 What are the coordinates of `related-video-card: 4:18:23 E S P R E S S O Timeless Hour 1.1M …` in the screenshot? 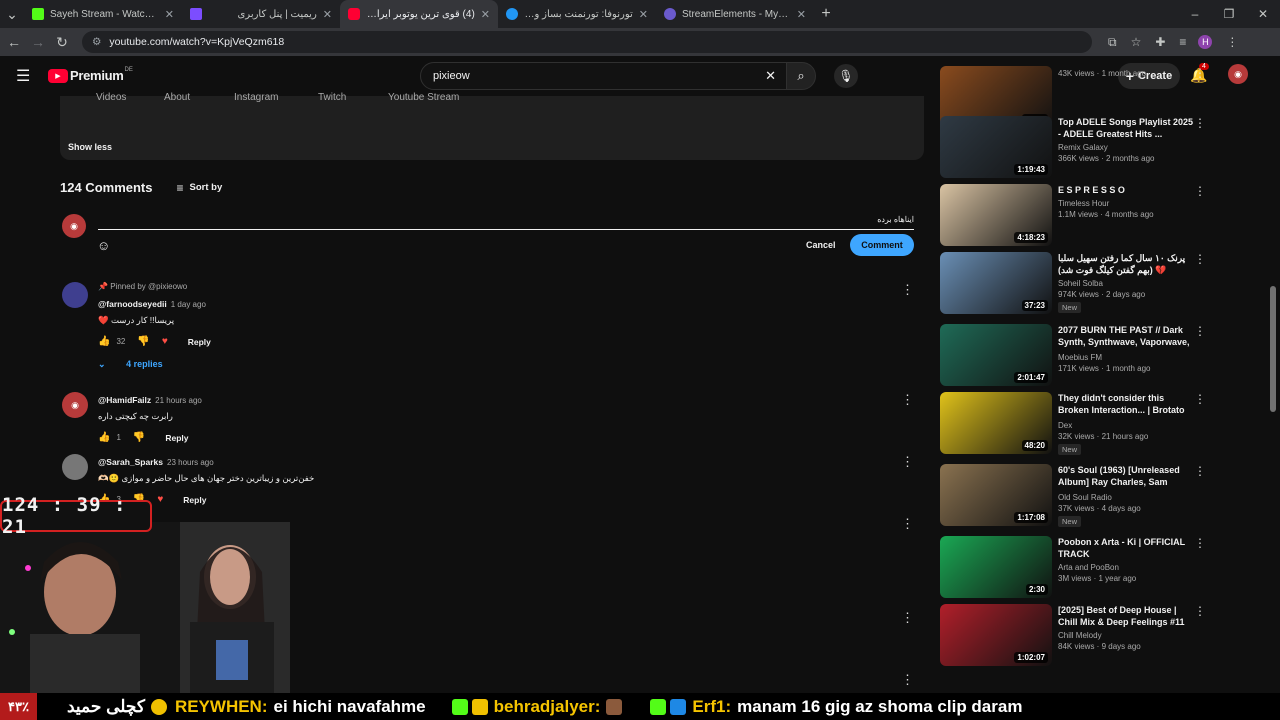 It's located at (1080, 215).